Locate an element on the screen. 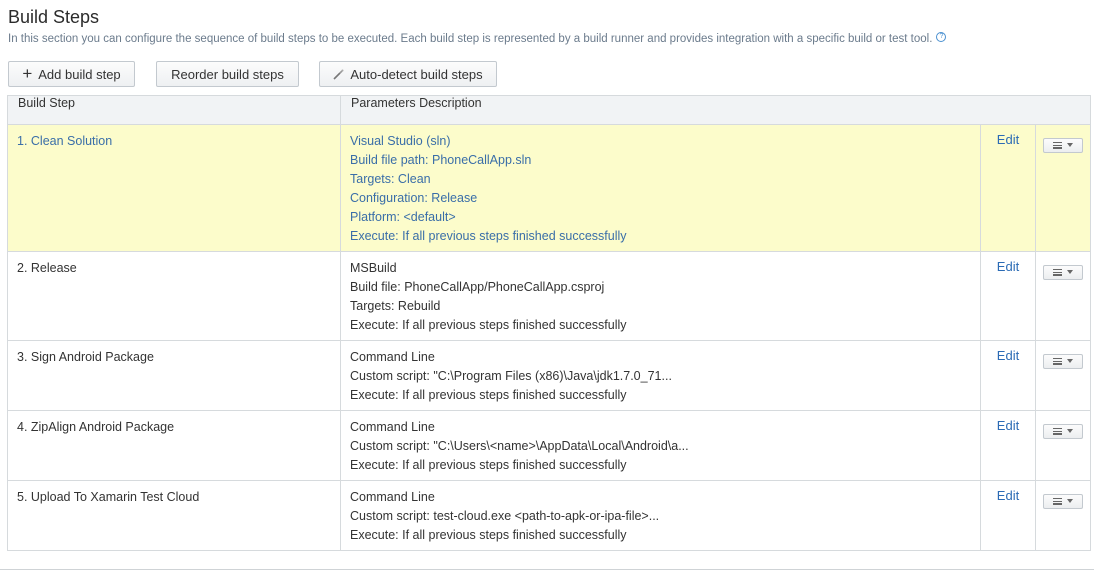 The height and width of the screenshot is (584, 1094). plus-icon: + is located at coordinates (27, 73).